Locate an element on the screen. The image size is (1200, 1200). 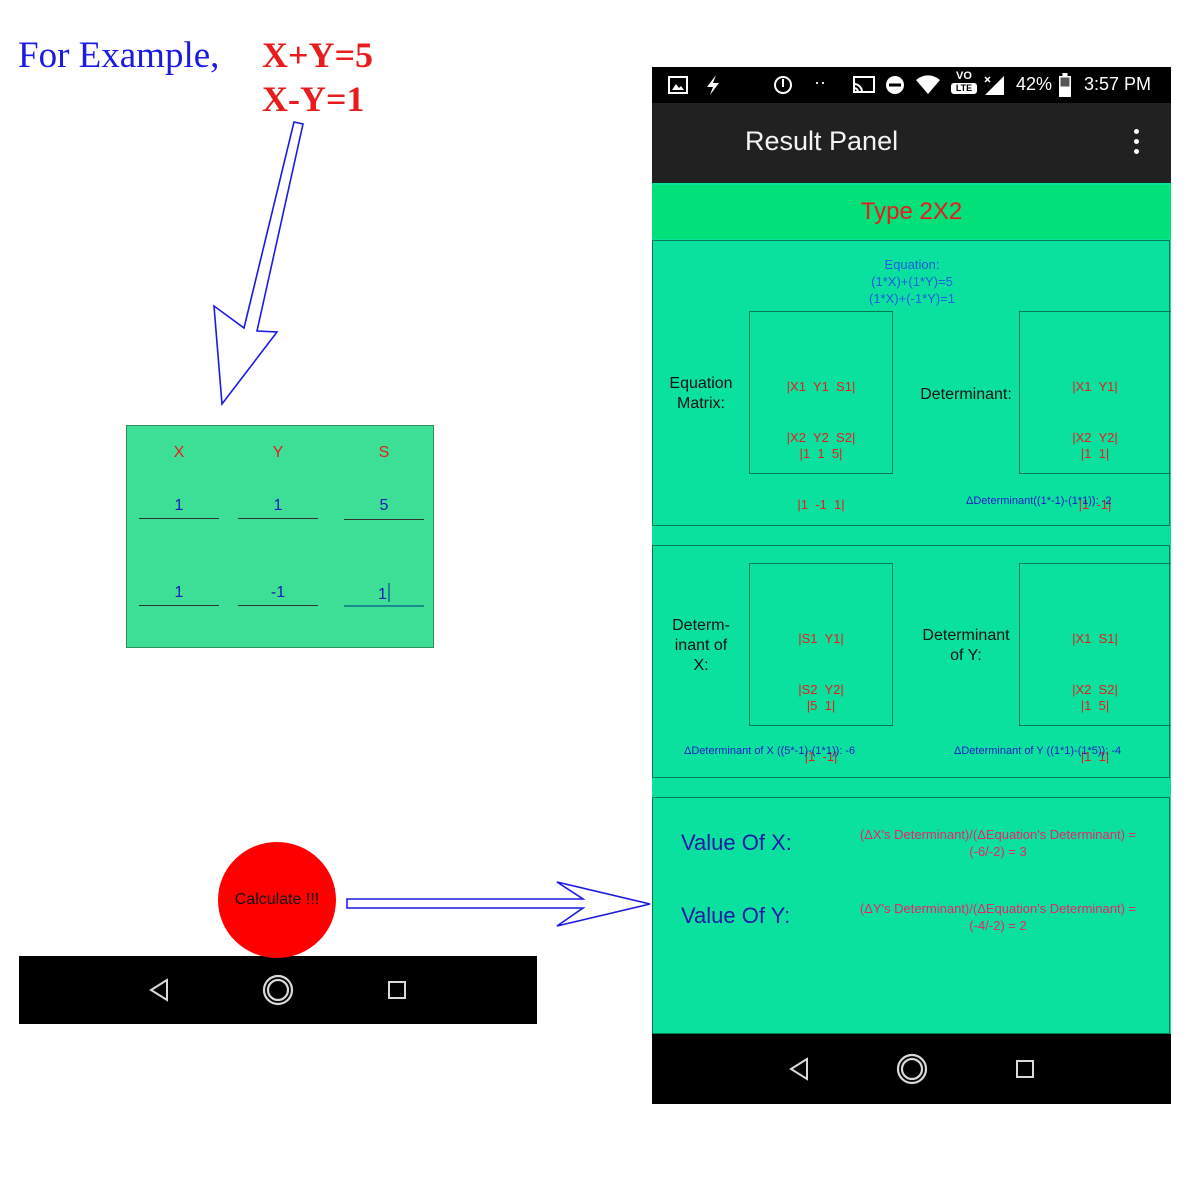
battery-icon is located at coordinates (1065, 85).